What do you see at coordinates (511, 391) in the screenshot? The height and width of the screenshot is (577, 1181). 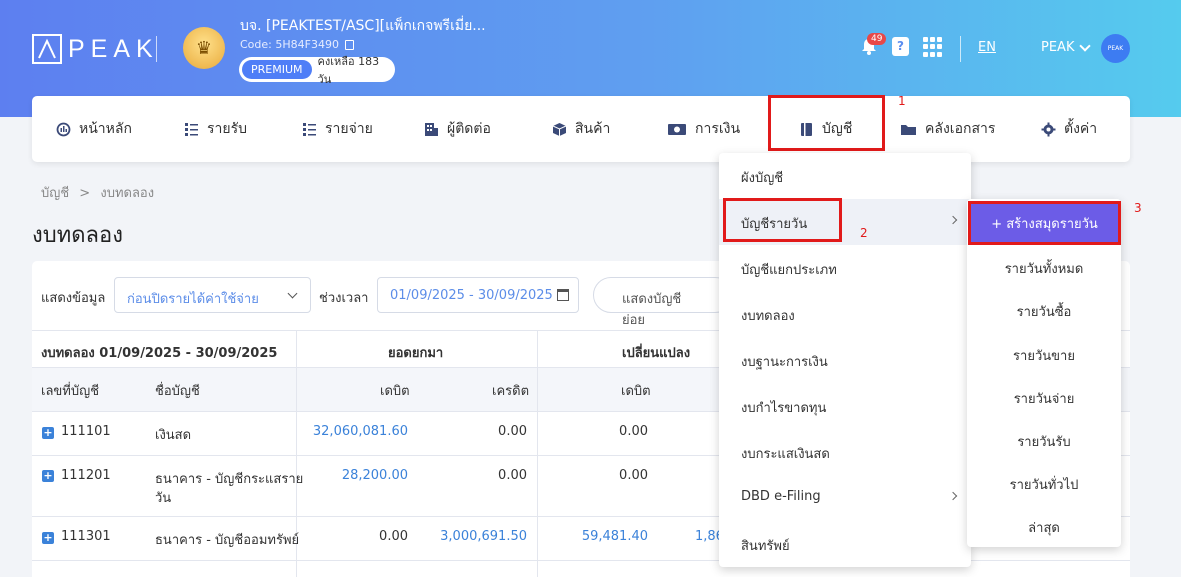 I see `col-credit: เครดิต` at bounding box center [511, 391].